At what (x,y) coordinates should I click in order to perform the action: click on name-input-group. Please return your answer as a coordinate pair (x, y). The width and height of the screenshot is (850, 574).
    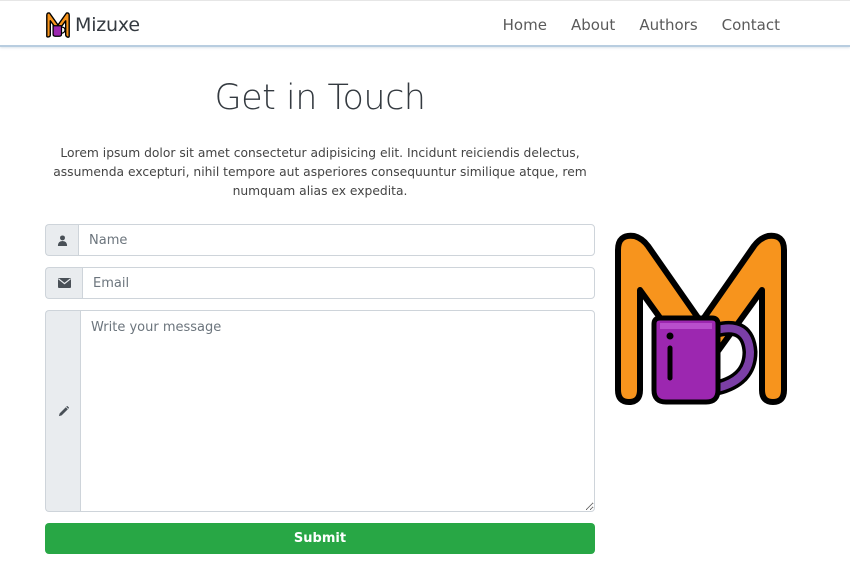
    Looking at the image, I should click on (320, 240).